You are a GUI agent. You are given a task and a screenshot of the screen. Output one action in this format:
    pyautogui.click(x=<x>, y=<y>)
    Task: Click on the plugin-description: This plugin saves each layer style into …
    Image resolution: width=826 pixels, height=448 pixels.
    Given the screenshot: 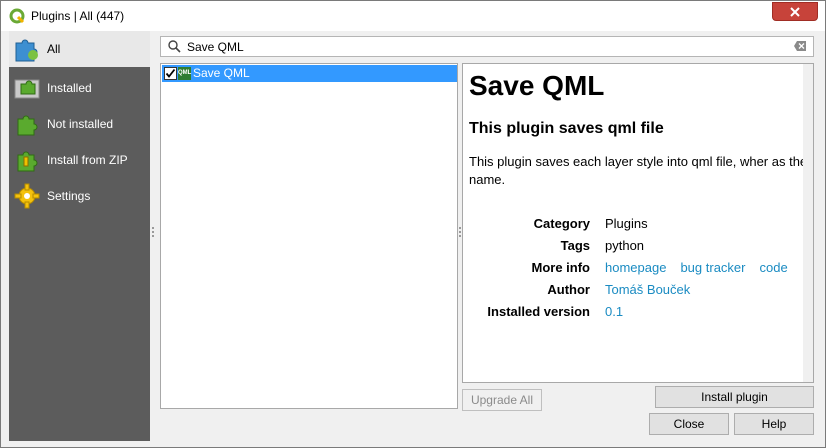 What is the action you would take?
    pyautogui.click(x=641, y=170)
    